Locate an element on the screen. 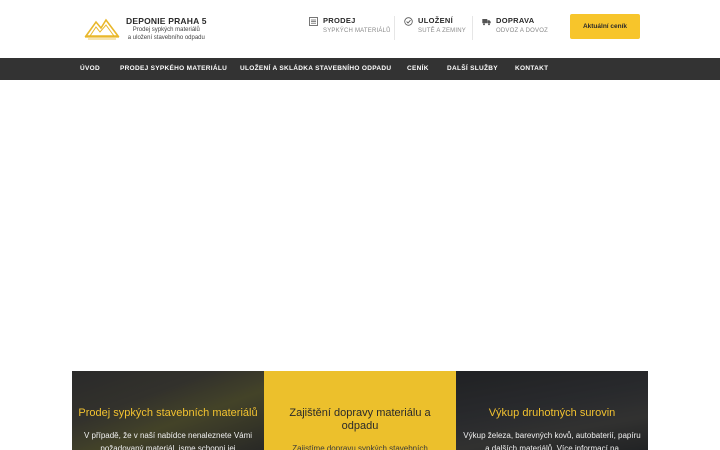  header-info-prodej: PRODEJ SYPKÝCH MATERIÁLŮ is located at coordinates (351, 28).